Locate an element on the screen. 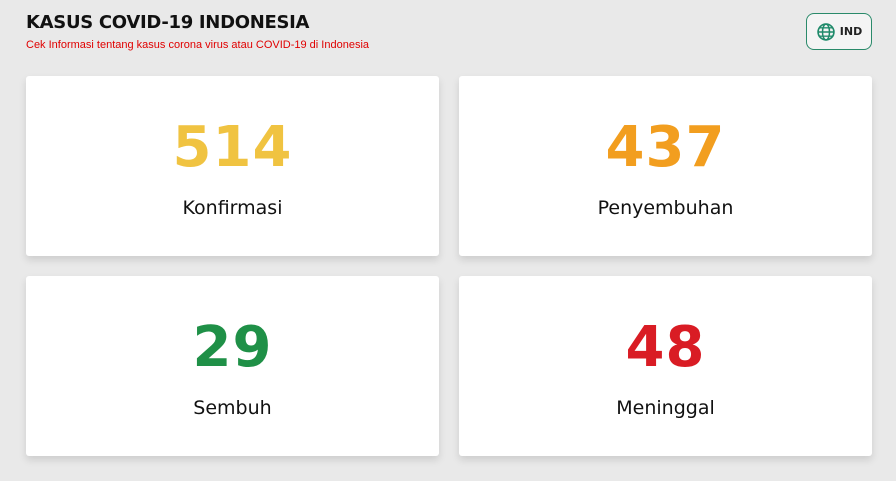  language-label: IND is located at coordinates (851, 31).